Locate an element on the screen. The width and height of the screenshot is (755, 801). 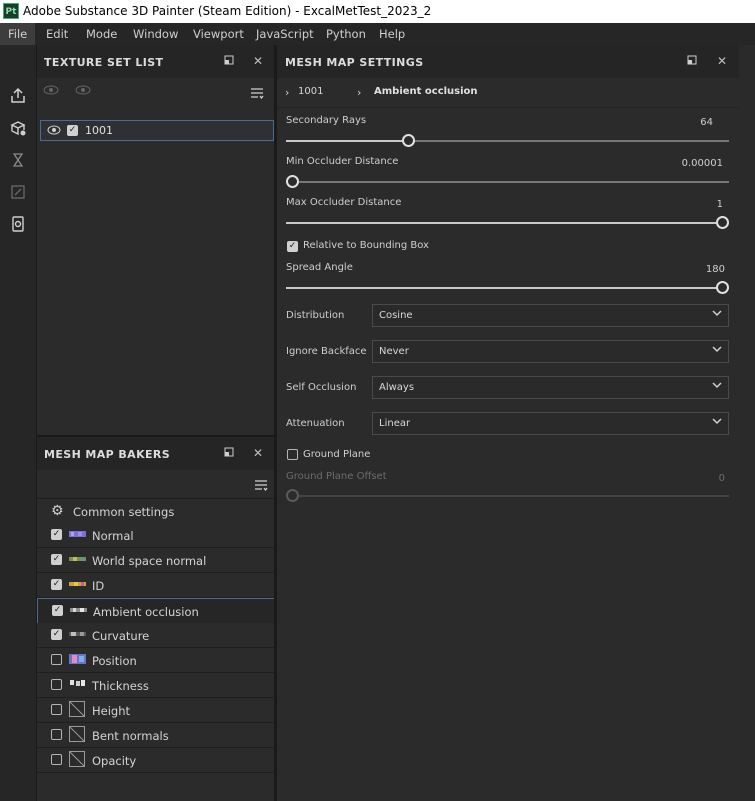
secondary-rays-slider is located at coordinates (507, 140).